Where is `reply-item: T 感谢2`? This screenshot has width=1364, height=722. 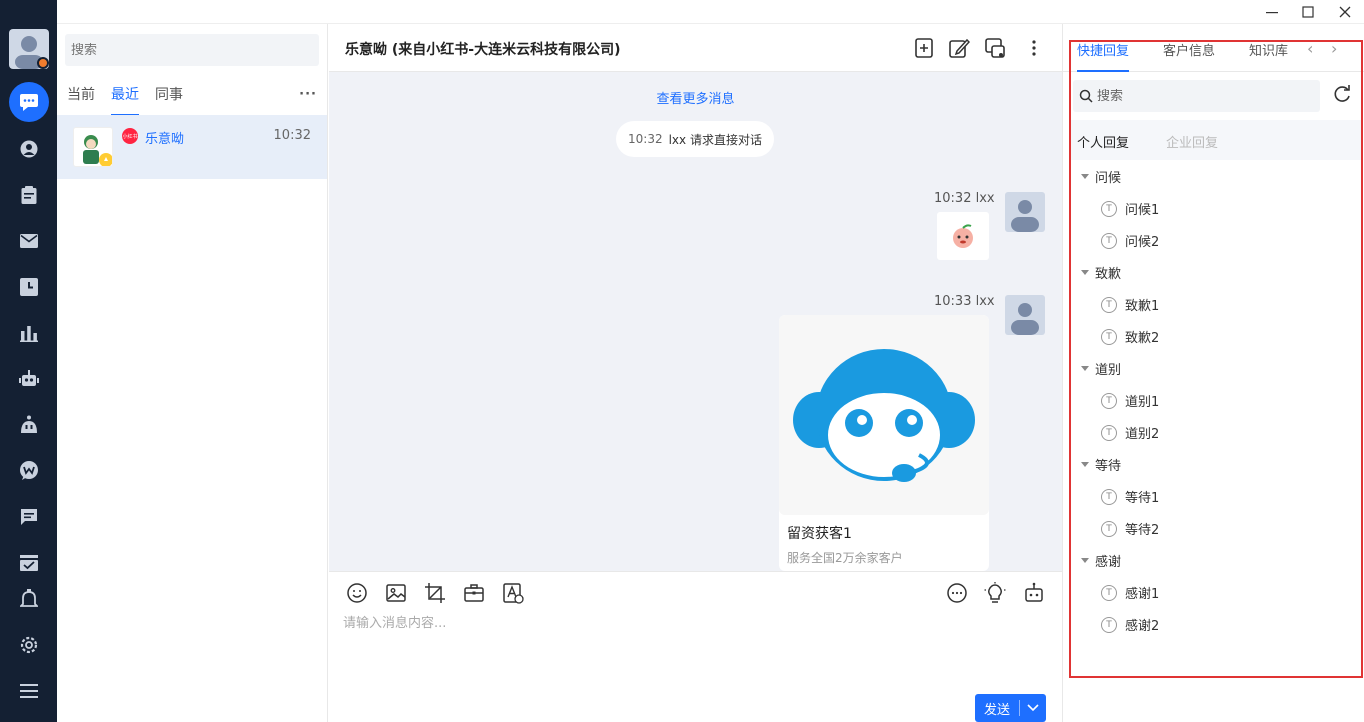 reply-item: T 感谢2 is located at coordinates (1130, 624).